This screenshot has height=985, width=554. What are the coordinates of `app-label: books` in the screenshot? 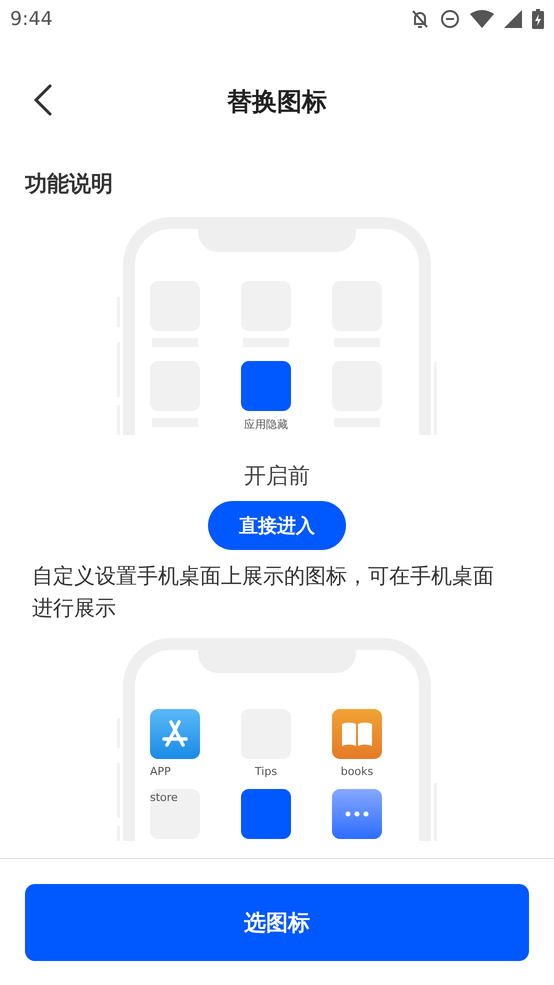 It's located at (357, 771).